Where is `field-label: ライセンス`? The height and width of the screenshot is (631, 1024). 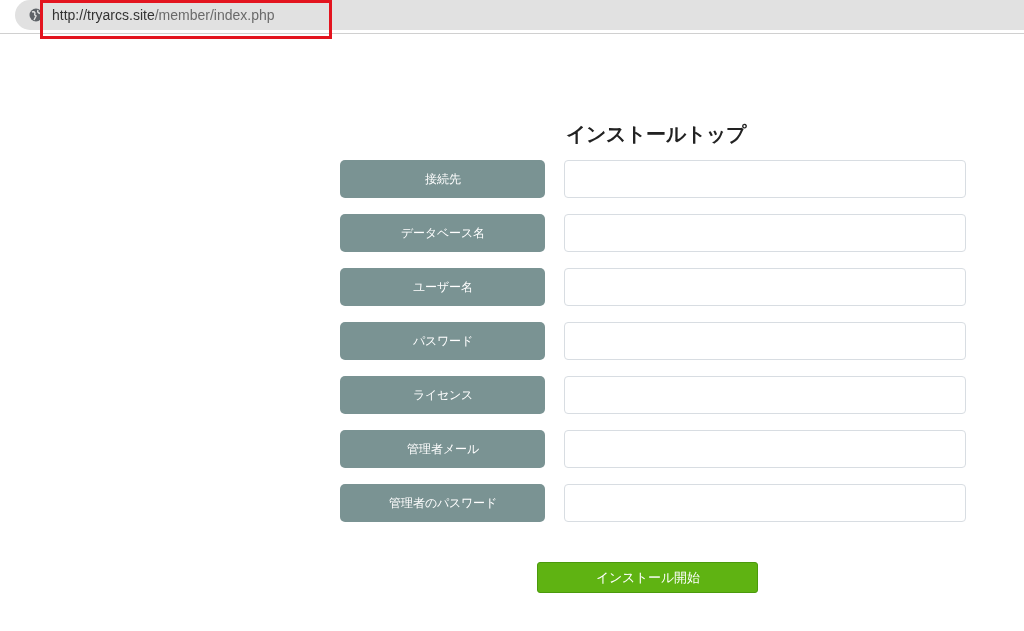
field-label: ライセンス is located at coordinates (442, 395).